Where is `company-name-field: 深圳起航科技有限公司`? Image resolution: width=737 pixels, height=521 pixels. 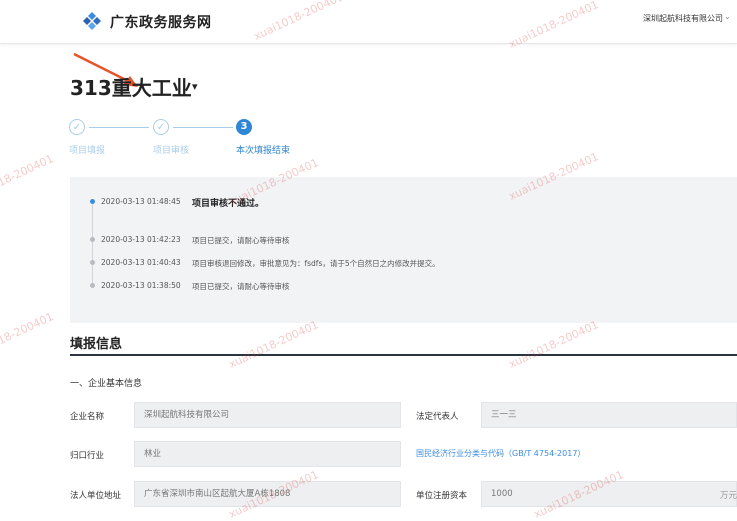 company-name-field: 深圳起航科技有限公司 is located at coordinates (267, 415).